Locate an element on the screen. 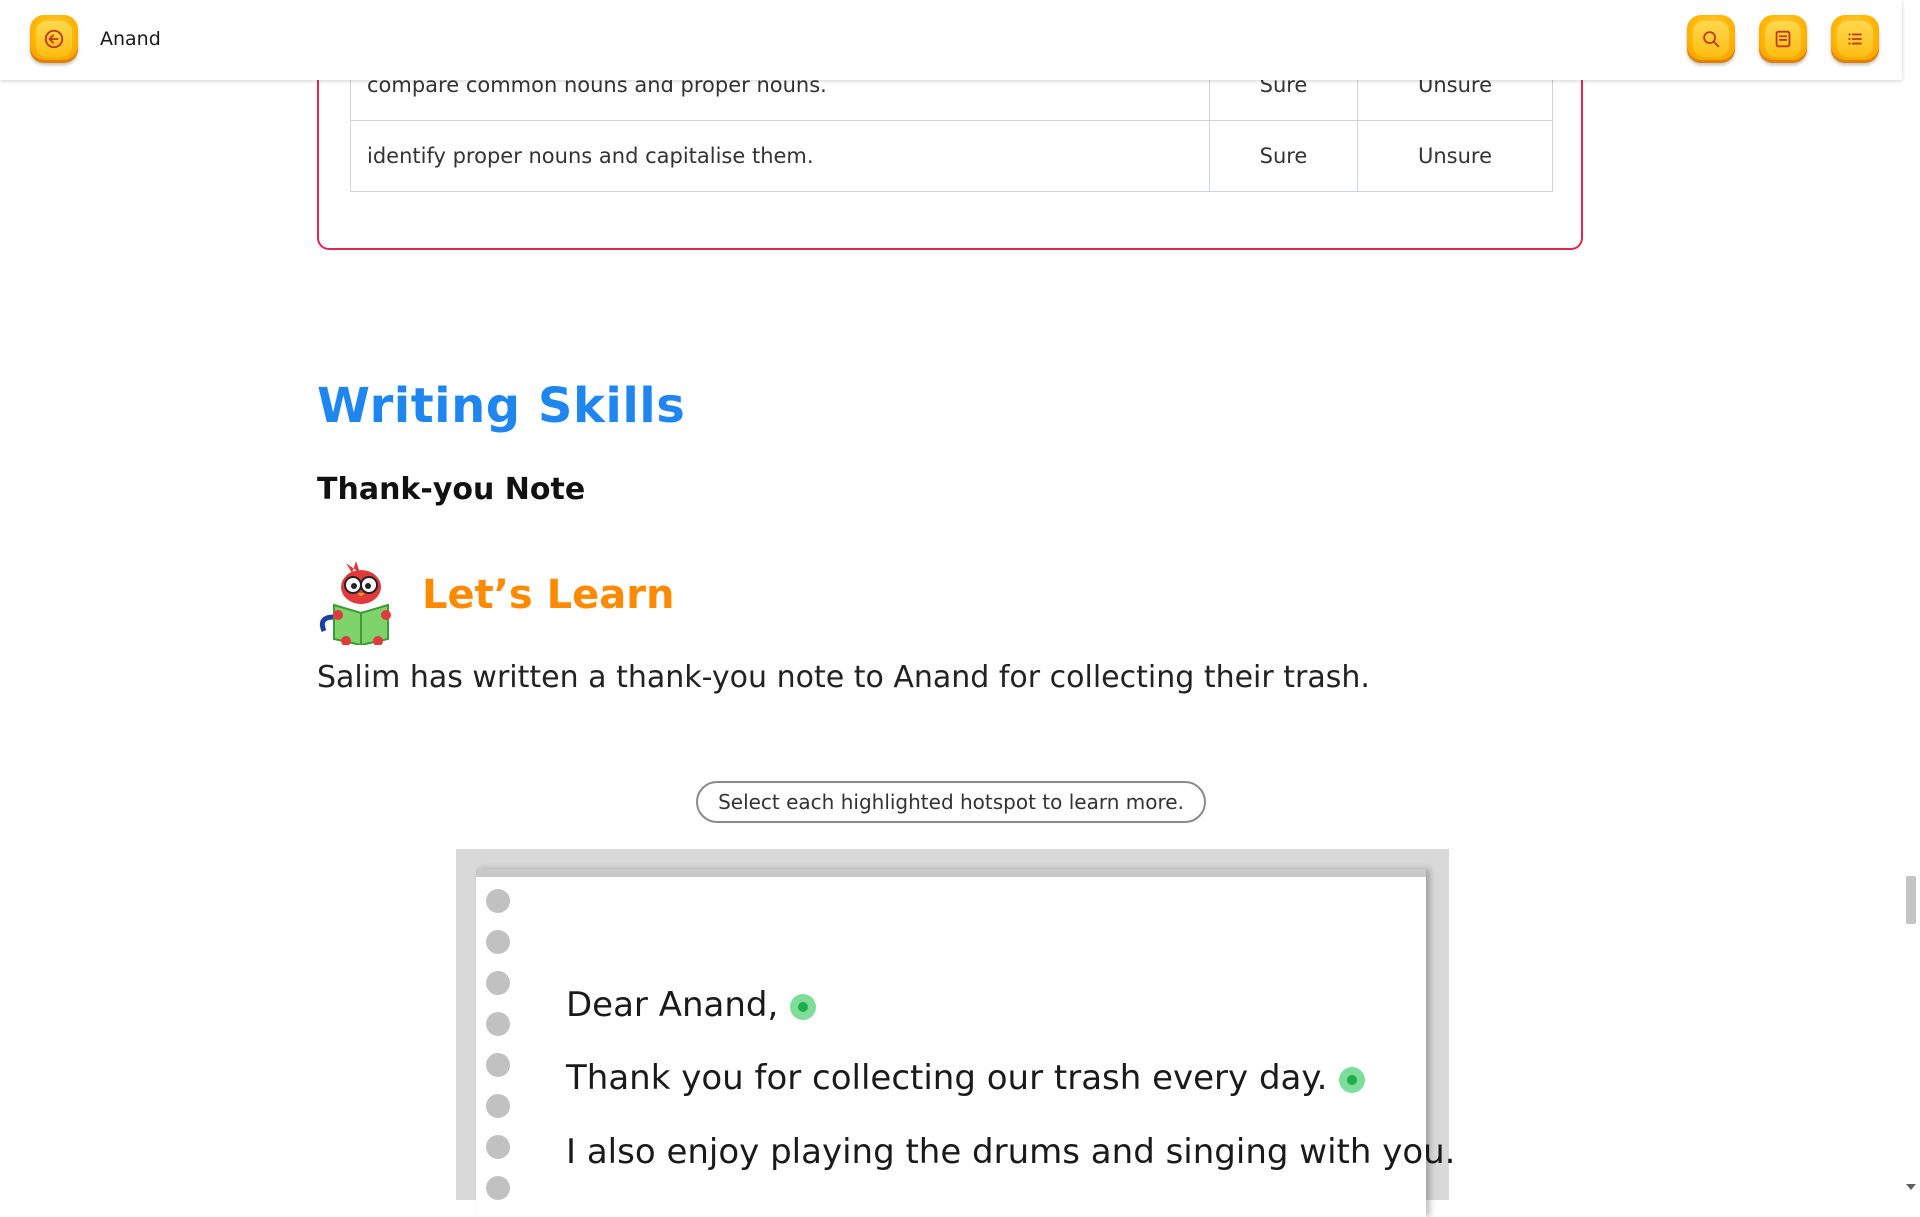 The height and width of the screenshot is (1217, 1920). hotspot-thanks is located at coordinates (1352, 1079).